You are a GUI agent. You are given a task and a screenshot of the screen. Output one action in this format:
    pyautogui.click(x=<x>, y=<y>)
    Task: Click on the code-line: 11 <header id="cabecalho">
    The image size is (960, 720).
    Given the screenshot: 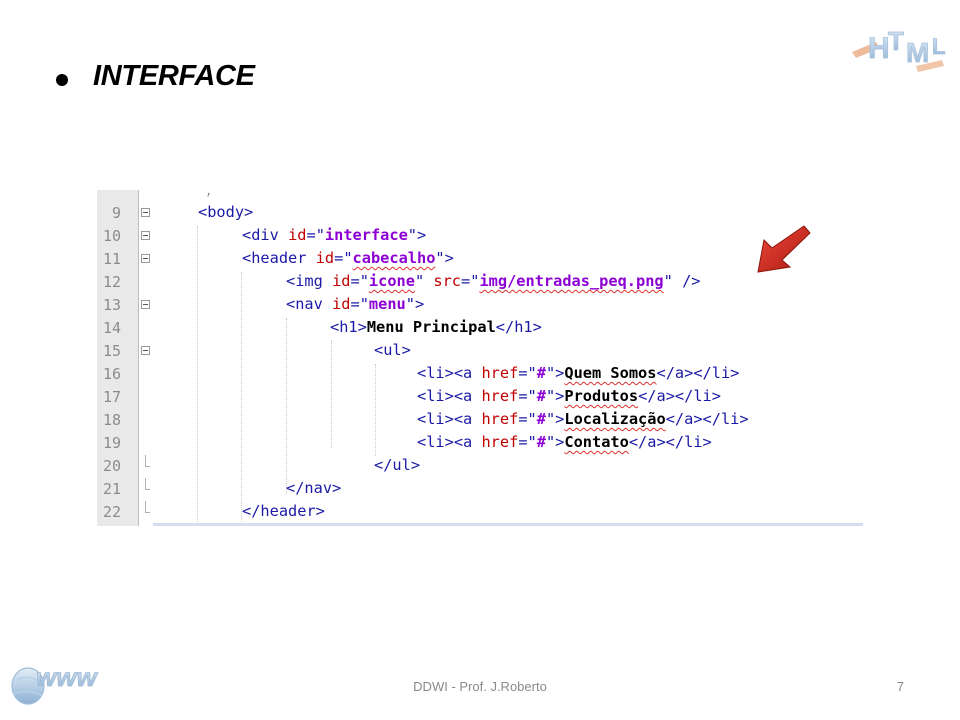 What is the action you would take?
    pyautogui.click(x=278, y=258)
    